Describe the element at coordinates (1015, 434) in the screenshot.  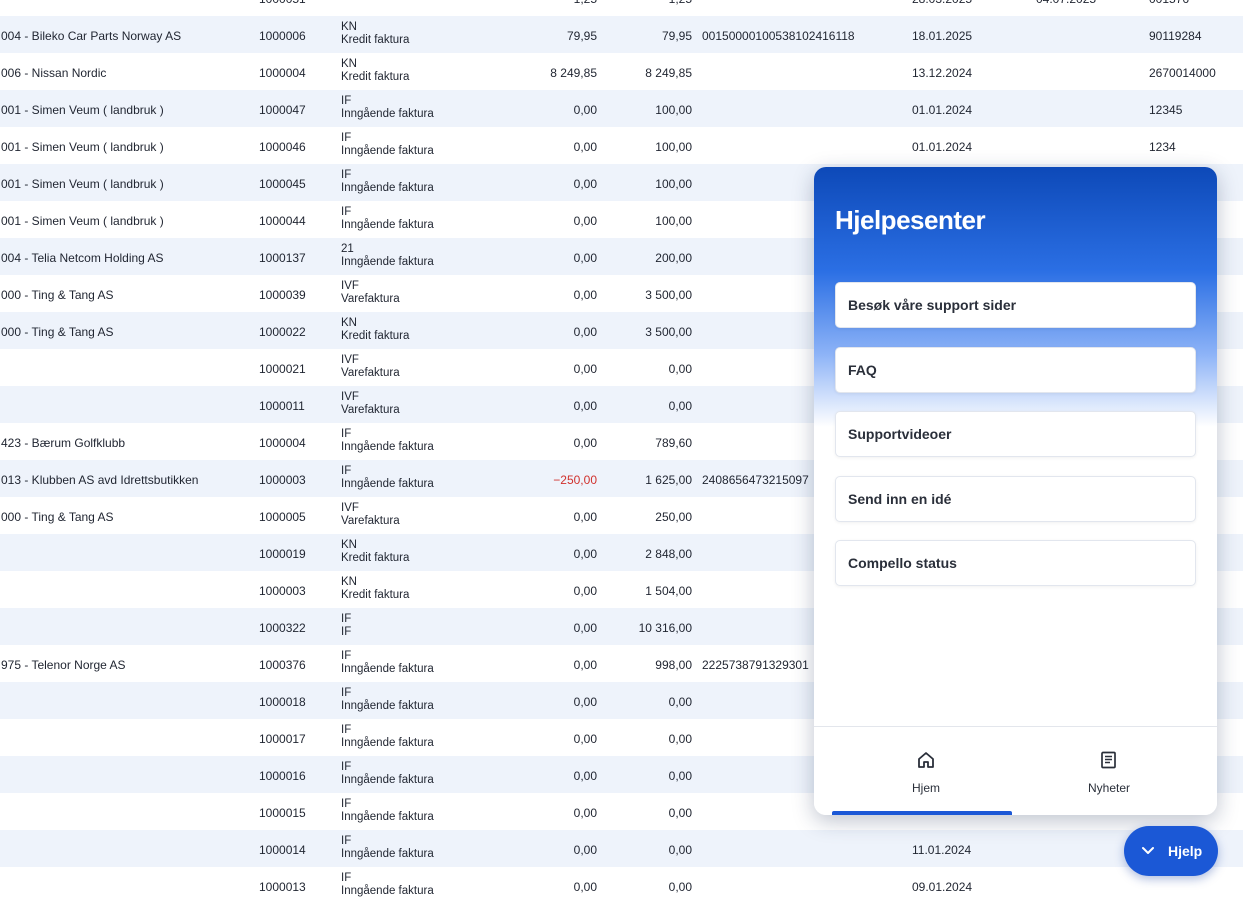
I see `support-videos-link: Supportvideoer` at that location.